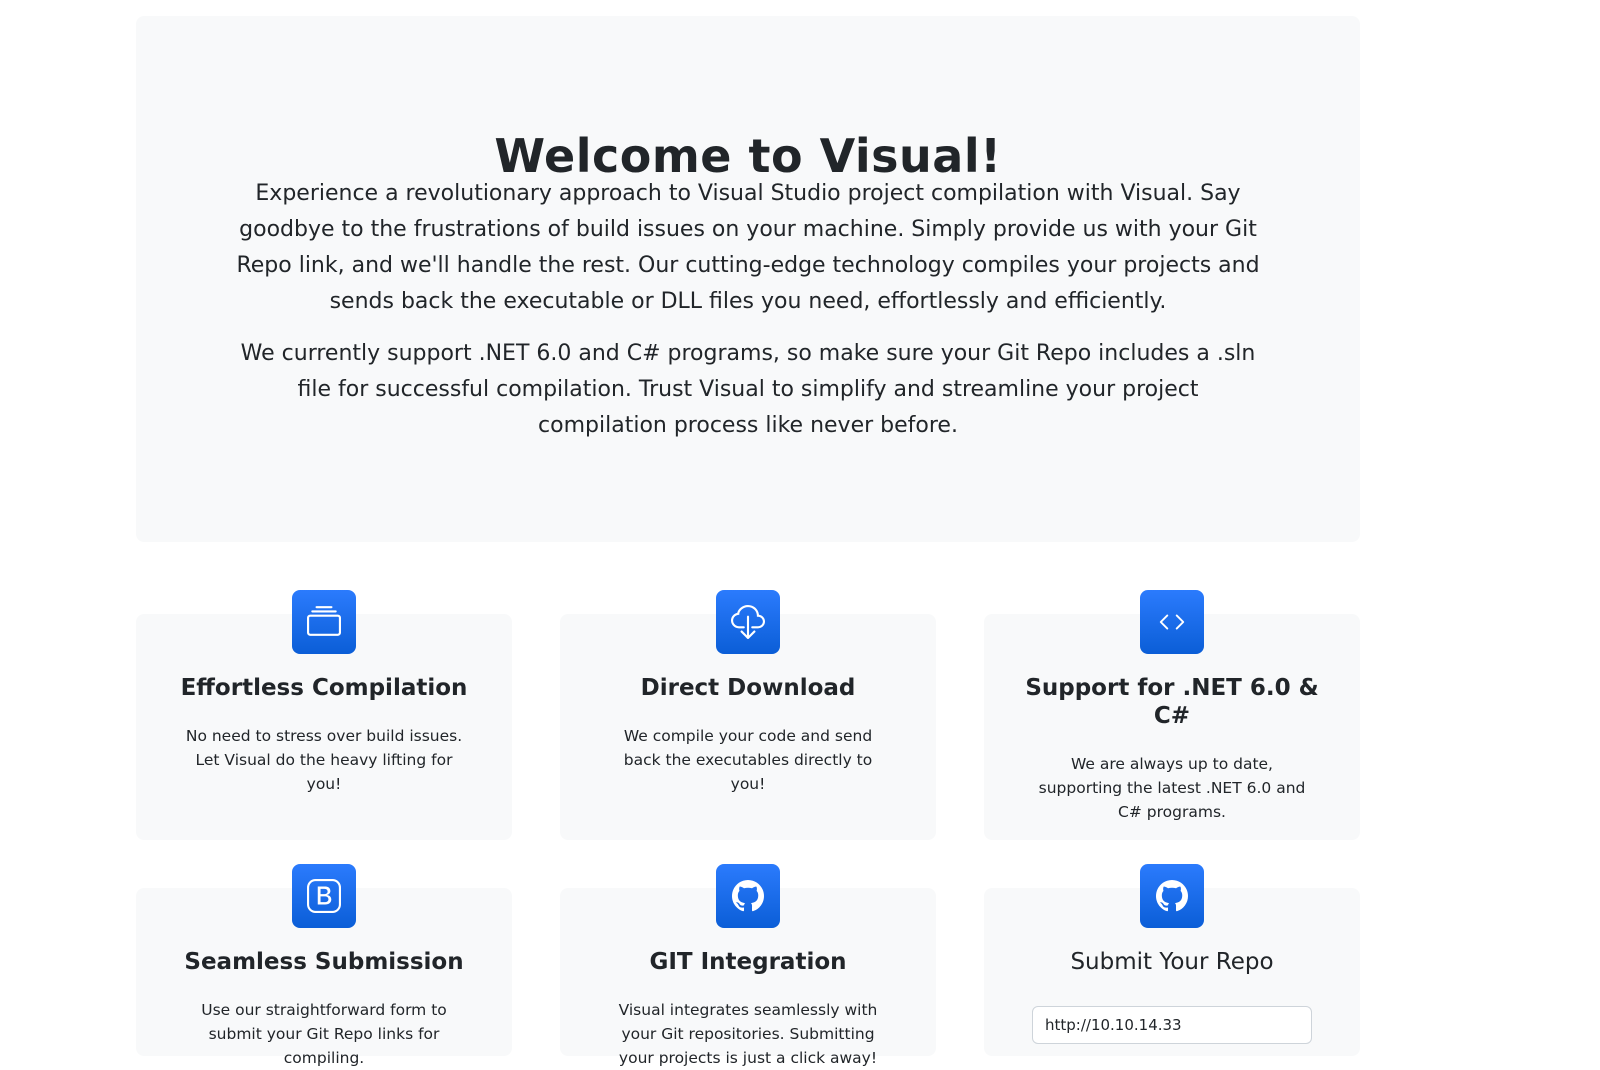 This screenshot has width=1600, height=1070. I want to click on submit-repo-title: Submit Your Repo, so click(1172, 962).